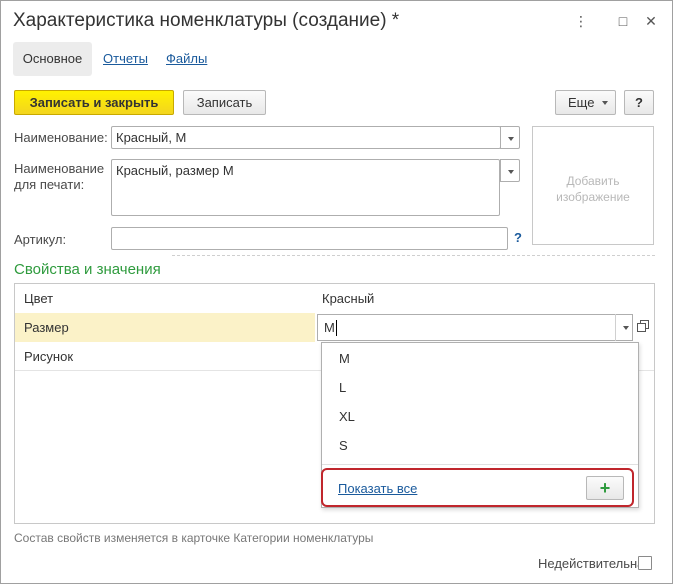 This screenshot has width=673, height=584. I want to click on add-image-placeholder: Добавить изображение, so click(593, 189).